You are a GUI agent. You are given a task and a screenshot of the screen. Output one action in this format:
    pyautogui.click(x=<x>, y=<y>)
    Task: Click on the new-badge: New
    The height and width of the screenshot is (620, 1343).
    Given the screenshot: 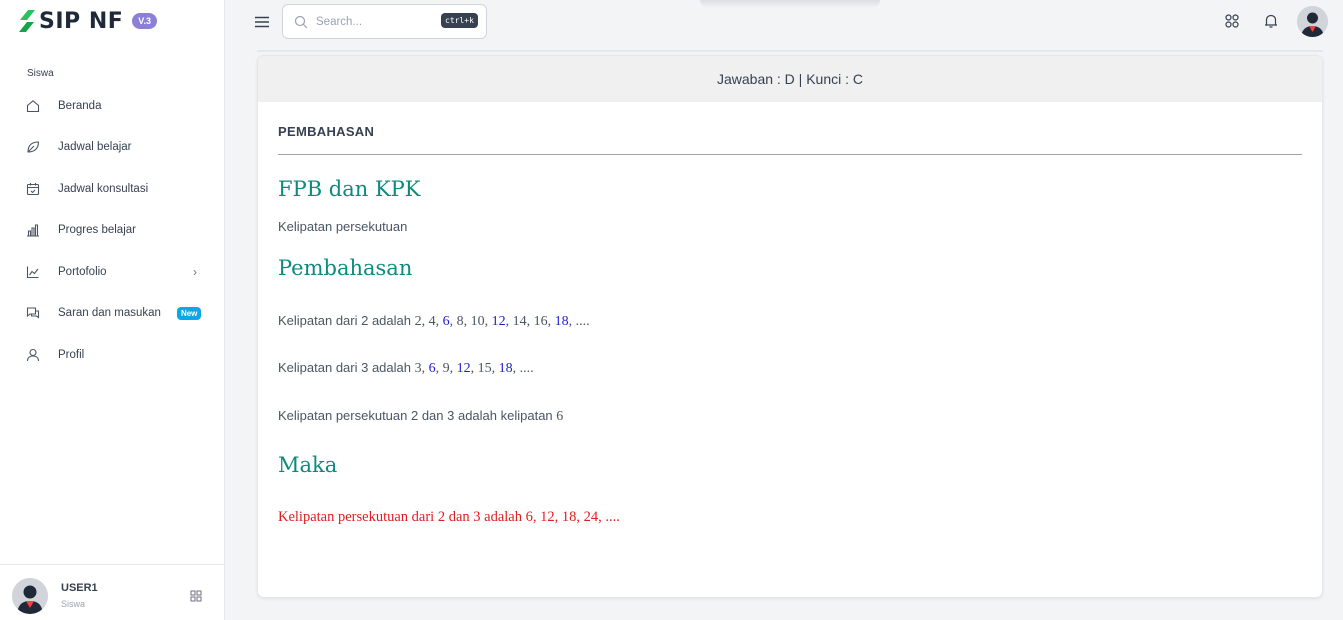 What is the action you would take?
    pyautogui.click(x=189, y=313)
    